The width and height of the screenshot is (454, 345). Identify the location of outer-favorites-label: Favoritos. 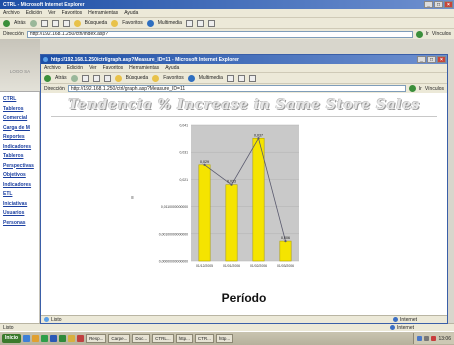
(132, 23).